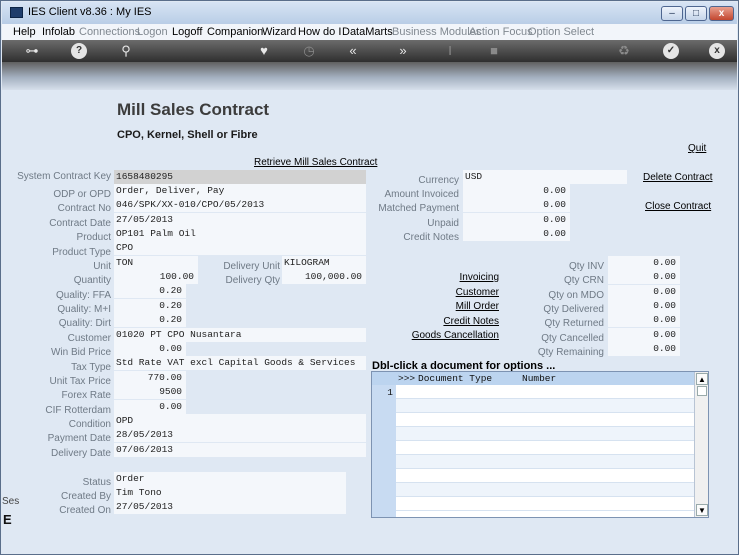 The image size is (739, 555). I want to click on forex-rate-field: 9500, so click(150, 392).